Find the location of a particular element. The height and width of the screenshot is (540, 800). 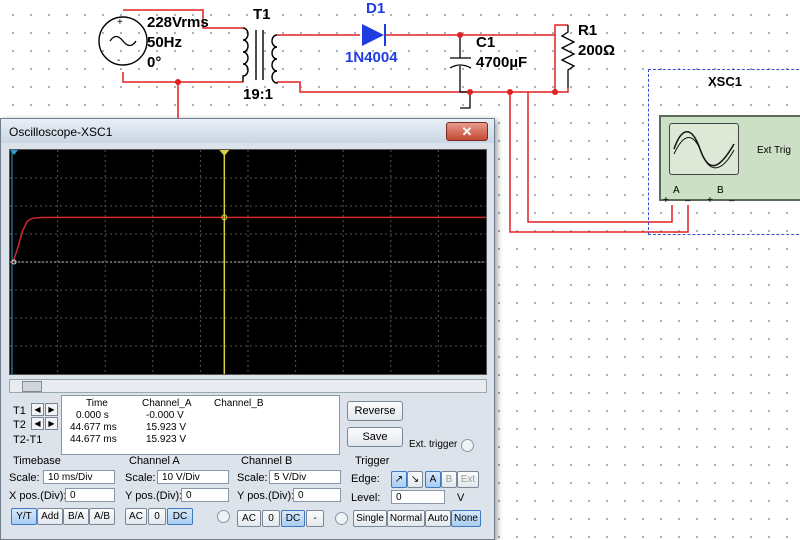

channel-b-ac-button: AC is located at coordinates (249, 518).